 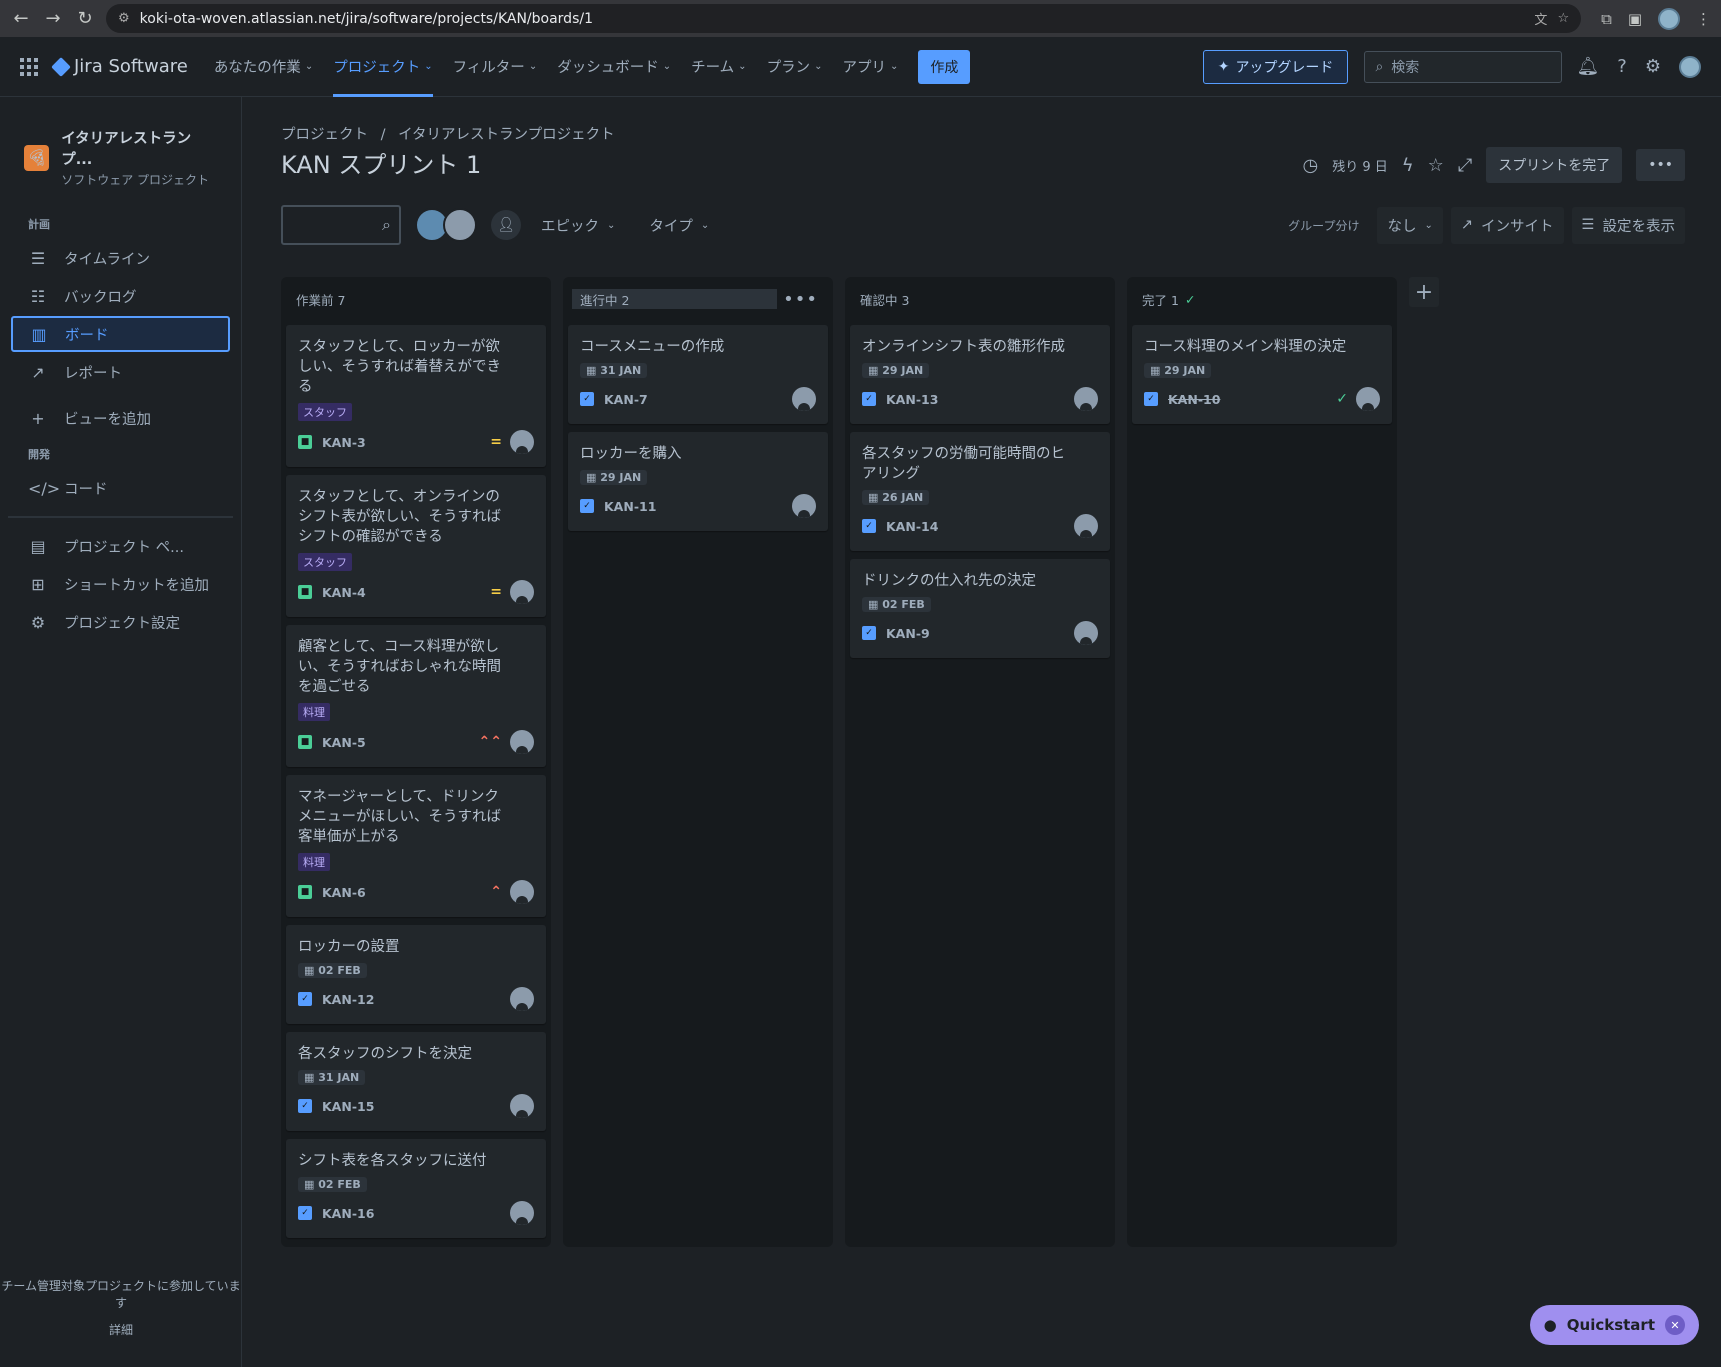 What do you see at coordinates (1614, 1325) in the screenshot?
I see `quickstart-button: ● Quickstart ✕` at bounding box center [1614, 1325].